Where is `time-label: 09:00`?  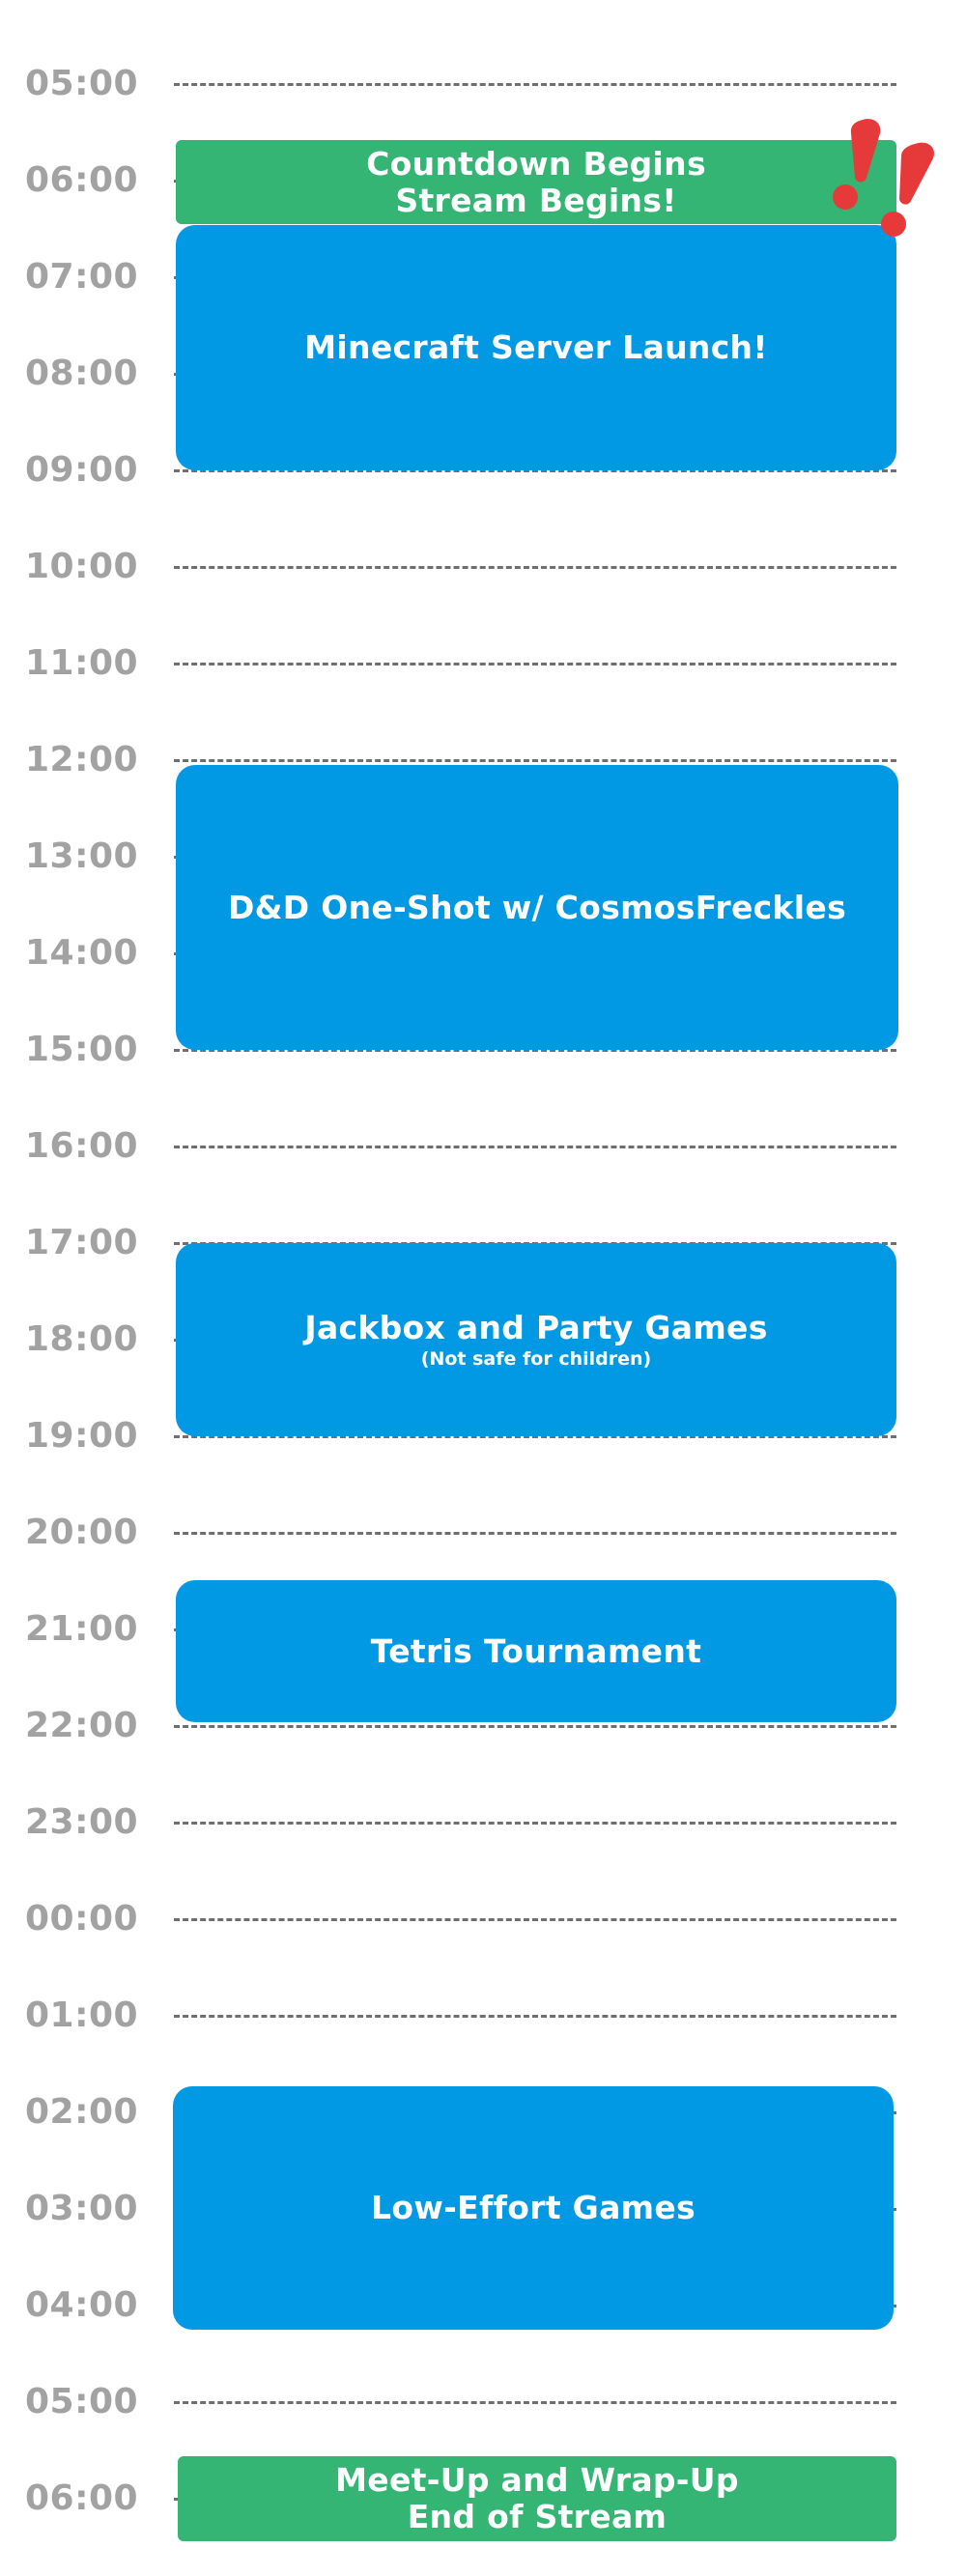 time-label: 09:00 is located at coordinates (82, 470).